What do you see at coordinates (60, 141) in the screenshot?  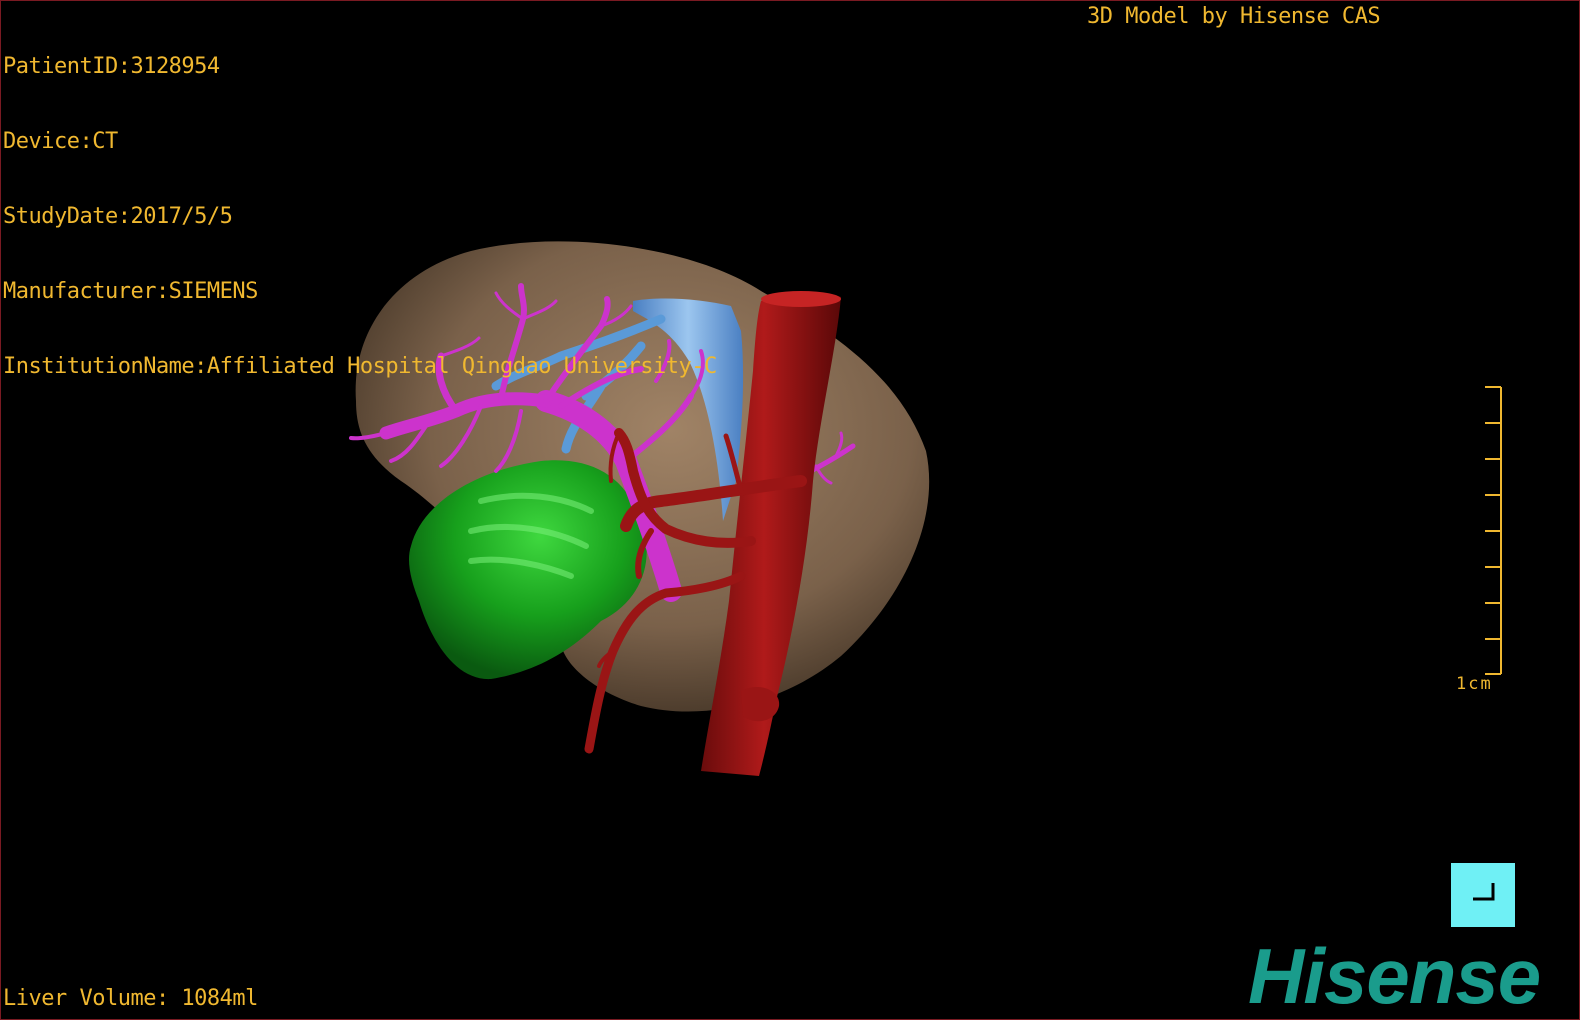 I see `device: Device:CT` at bounding box center [60, 141].